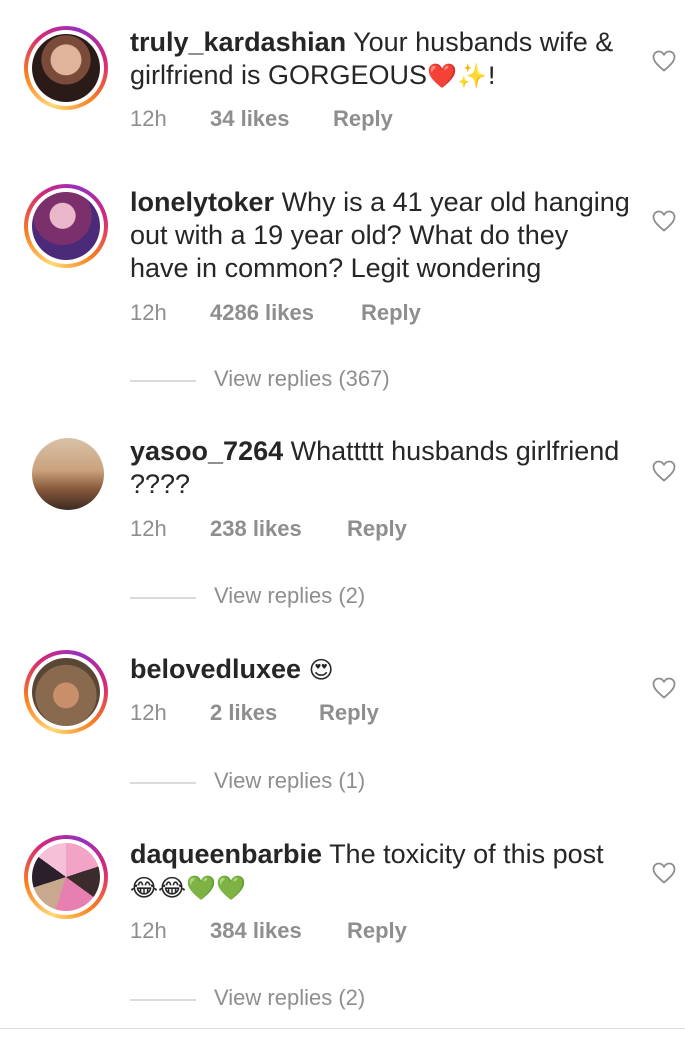 This screenshot has width=685, height=1045. I want to click on comment-text: The toxicity of this post, so click(466, 854).